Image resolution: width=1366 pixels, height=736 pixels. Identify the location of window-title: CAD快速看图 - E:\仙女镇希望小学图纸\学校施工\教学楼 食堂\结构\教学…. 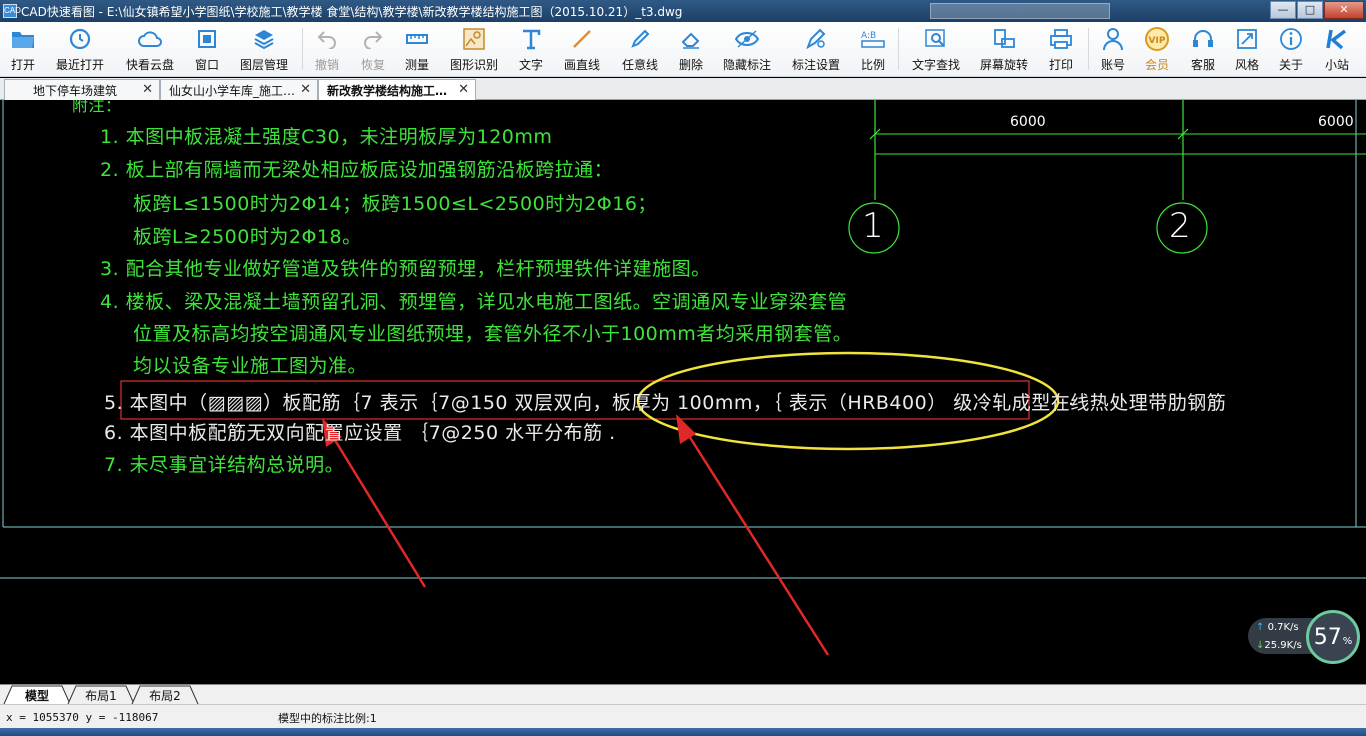
(352, 11).